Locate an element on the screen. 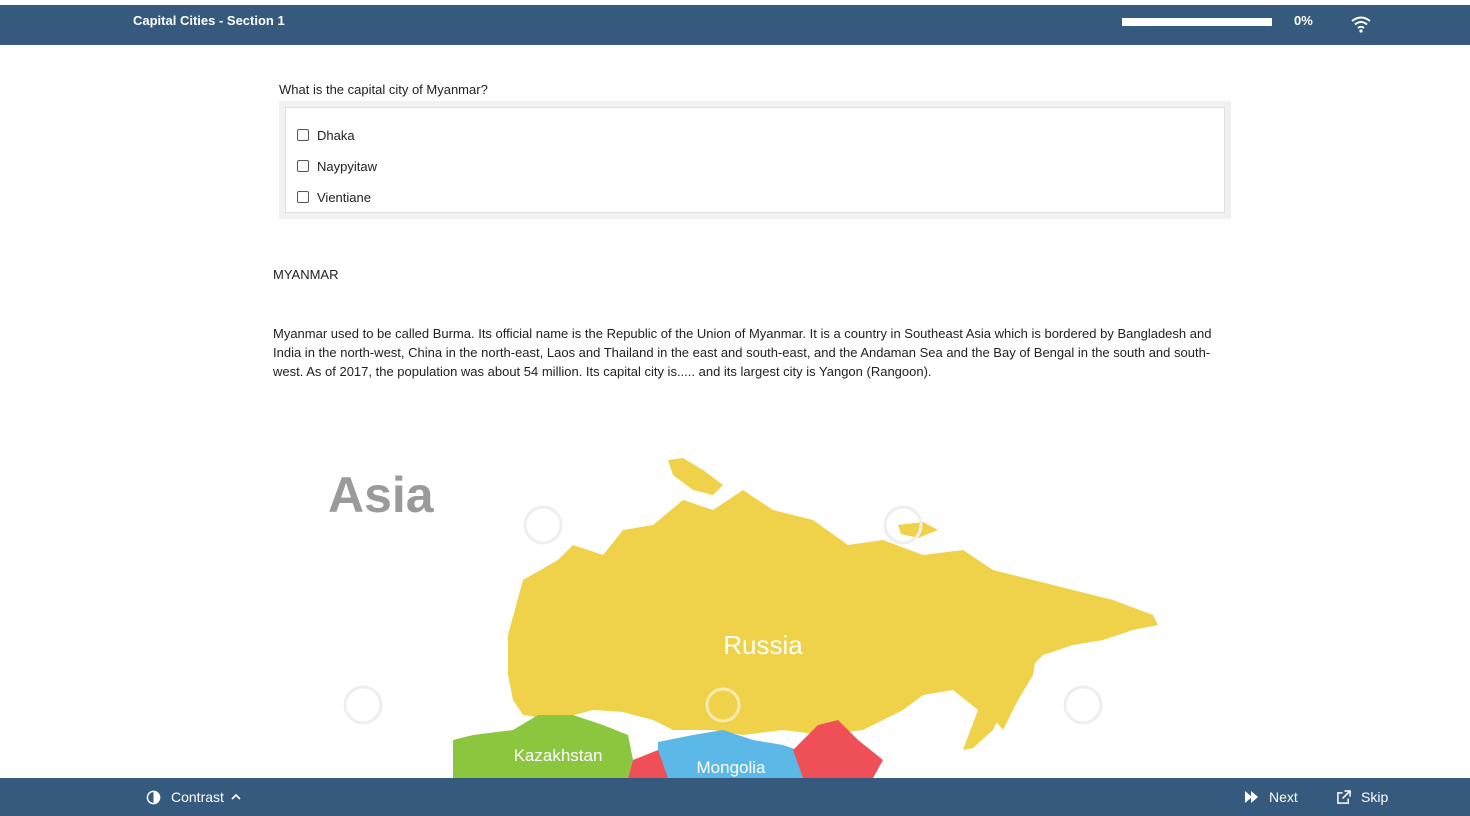  skip-label: Skip is located at coordinates (1375, 797).